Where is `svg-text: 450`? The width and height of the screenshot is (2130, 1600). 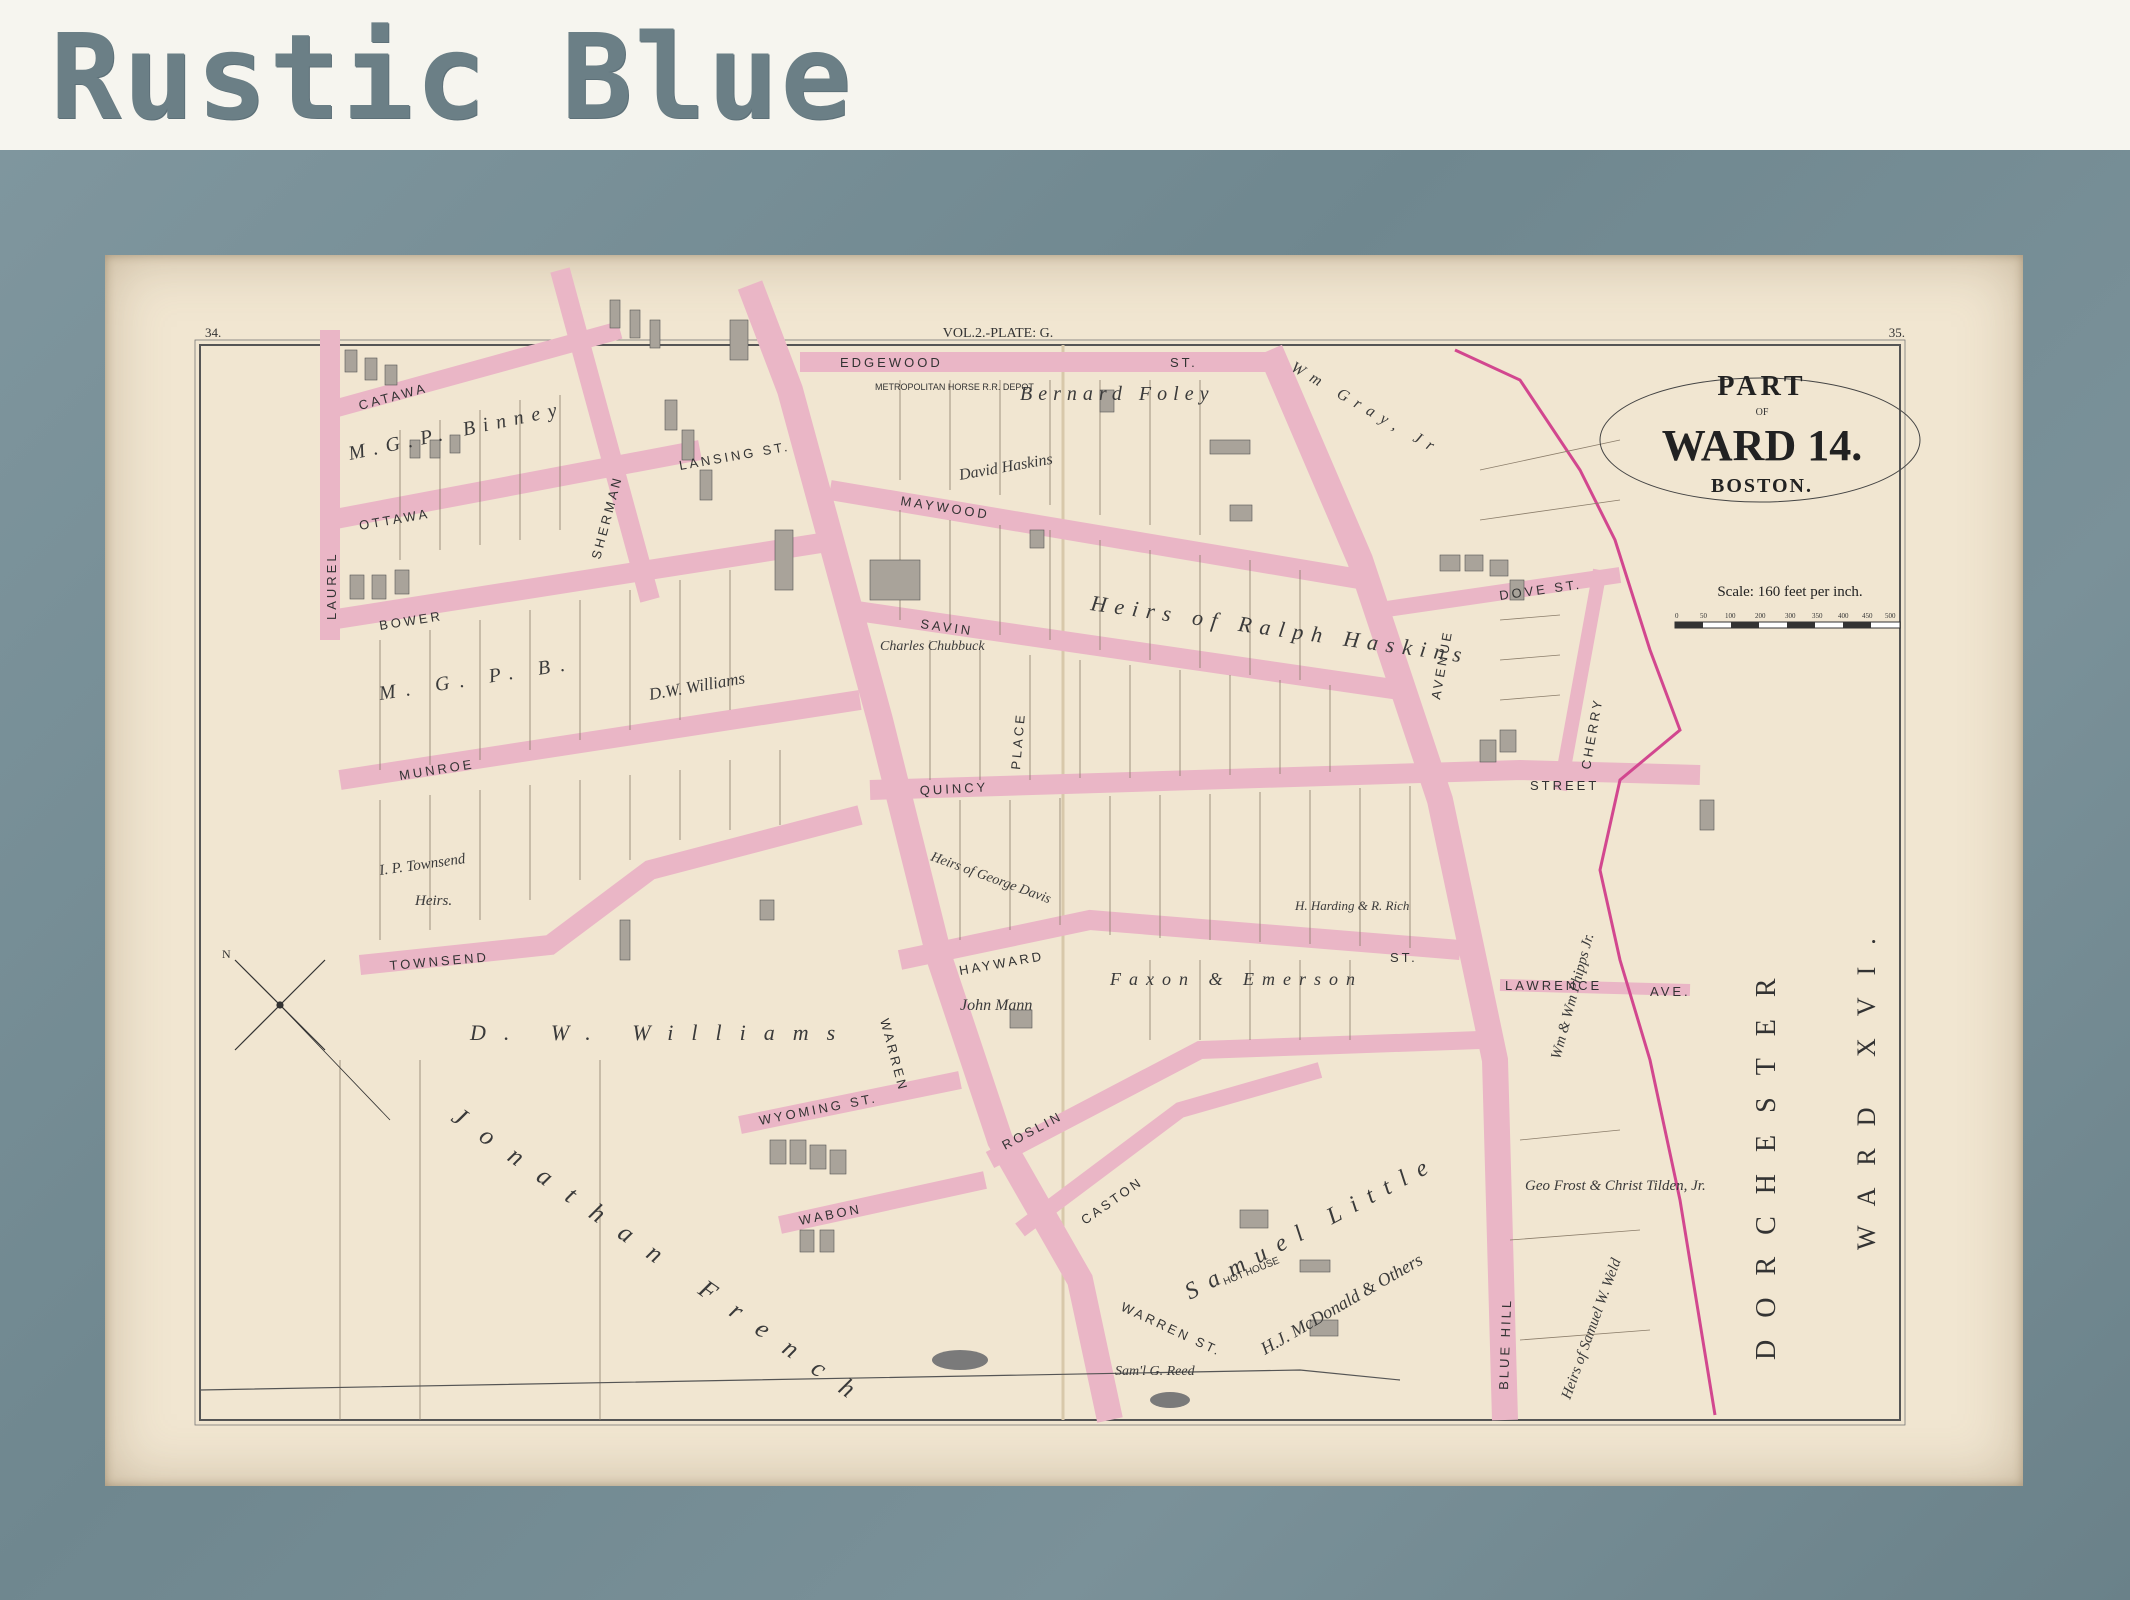
svg-text: 450 is located at coordinates (1867, 616).